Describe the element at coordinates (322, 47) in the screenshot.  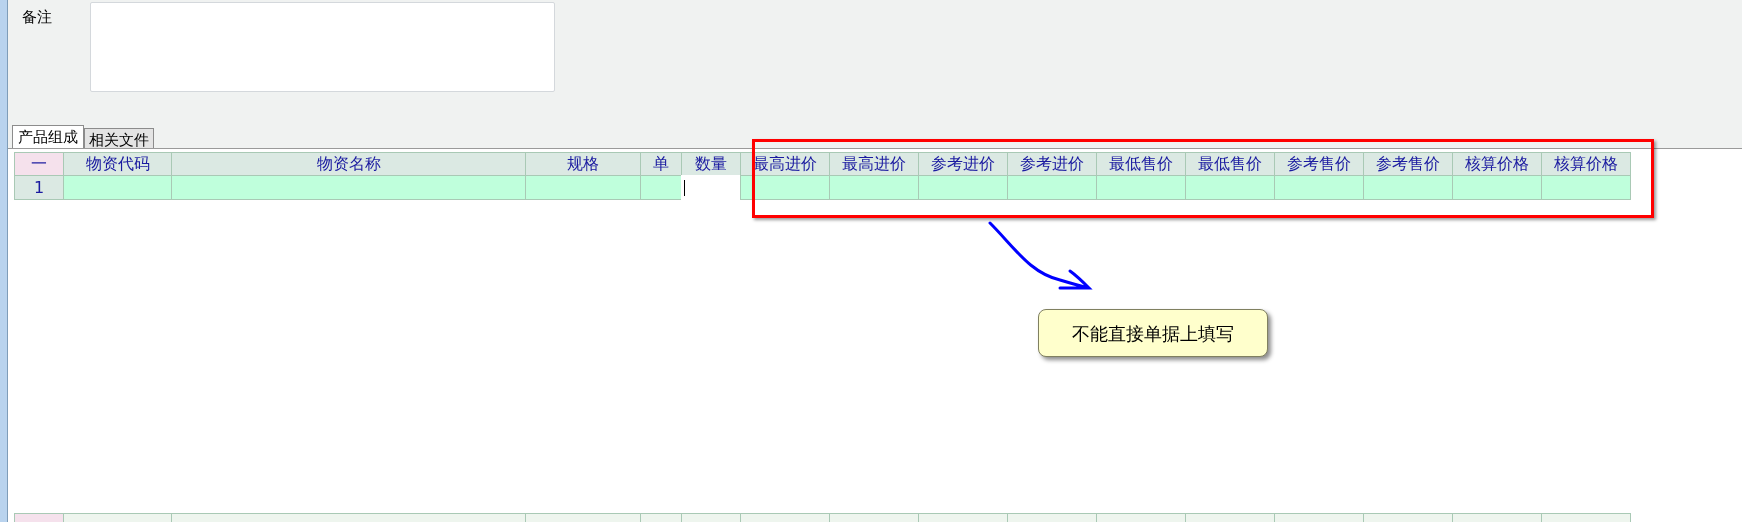
I see `remark-field` at that location.